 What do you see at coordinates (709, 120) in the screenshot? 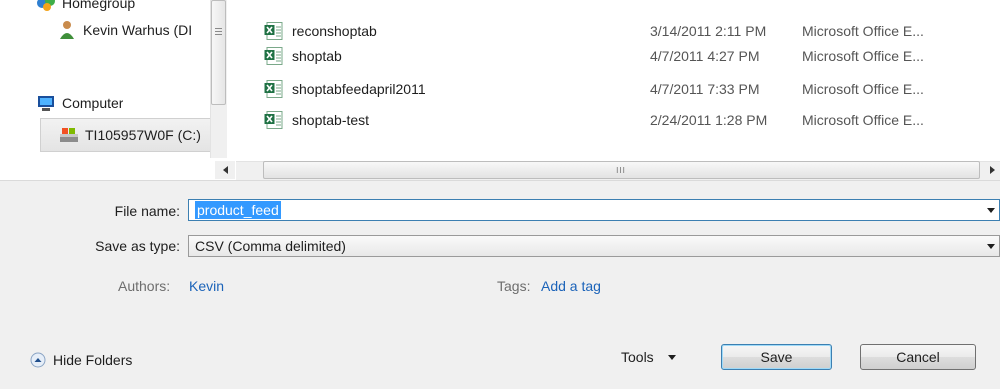
I see `file-date: 2/24/2011 1:28 PM` at bounding box center [709, 120].